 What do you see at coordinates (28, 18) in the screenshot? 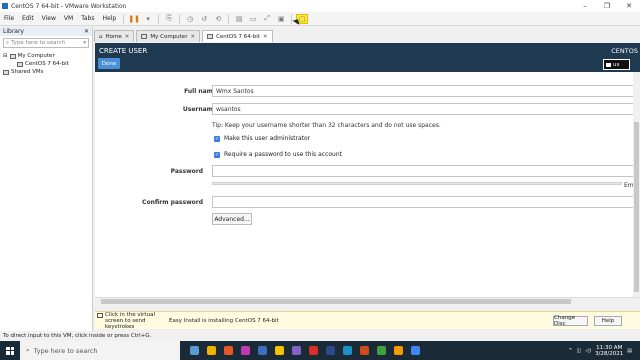
I see `menu-edit: Edit` at bounding box center [28, 18].